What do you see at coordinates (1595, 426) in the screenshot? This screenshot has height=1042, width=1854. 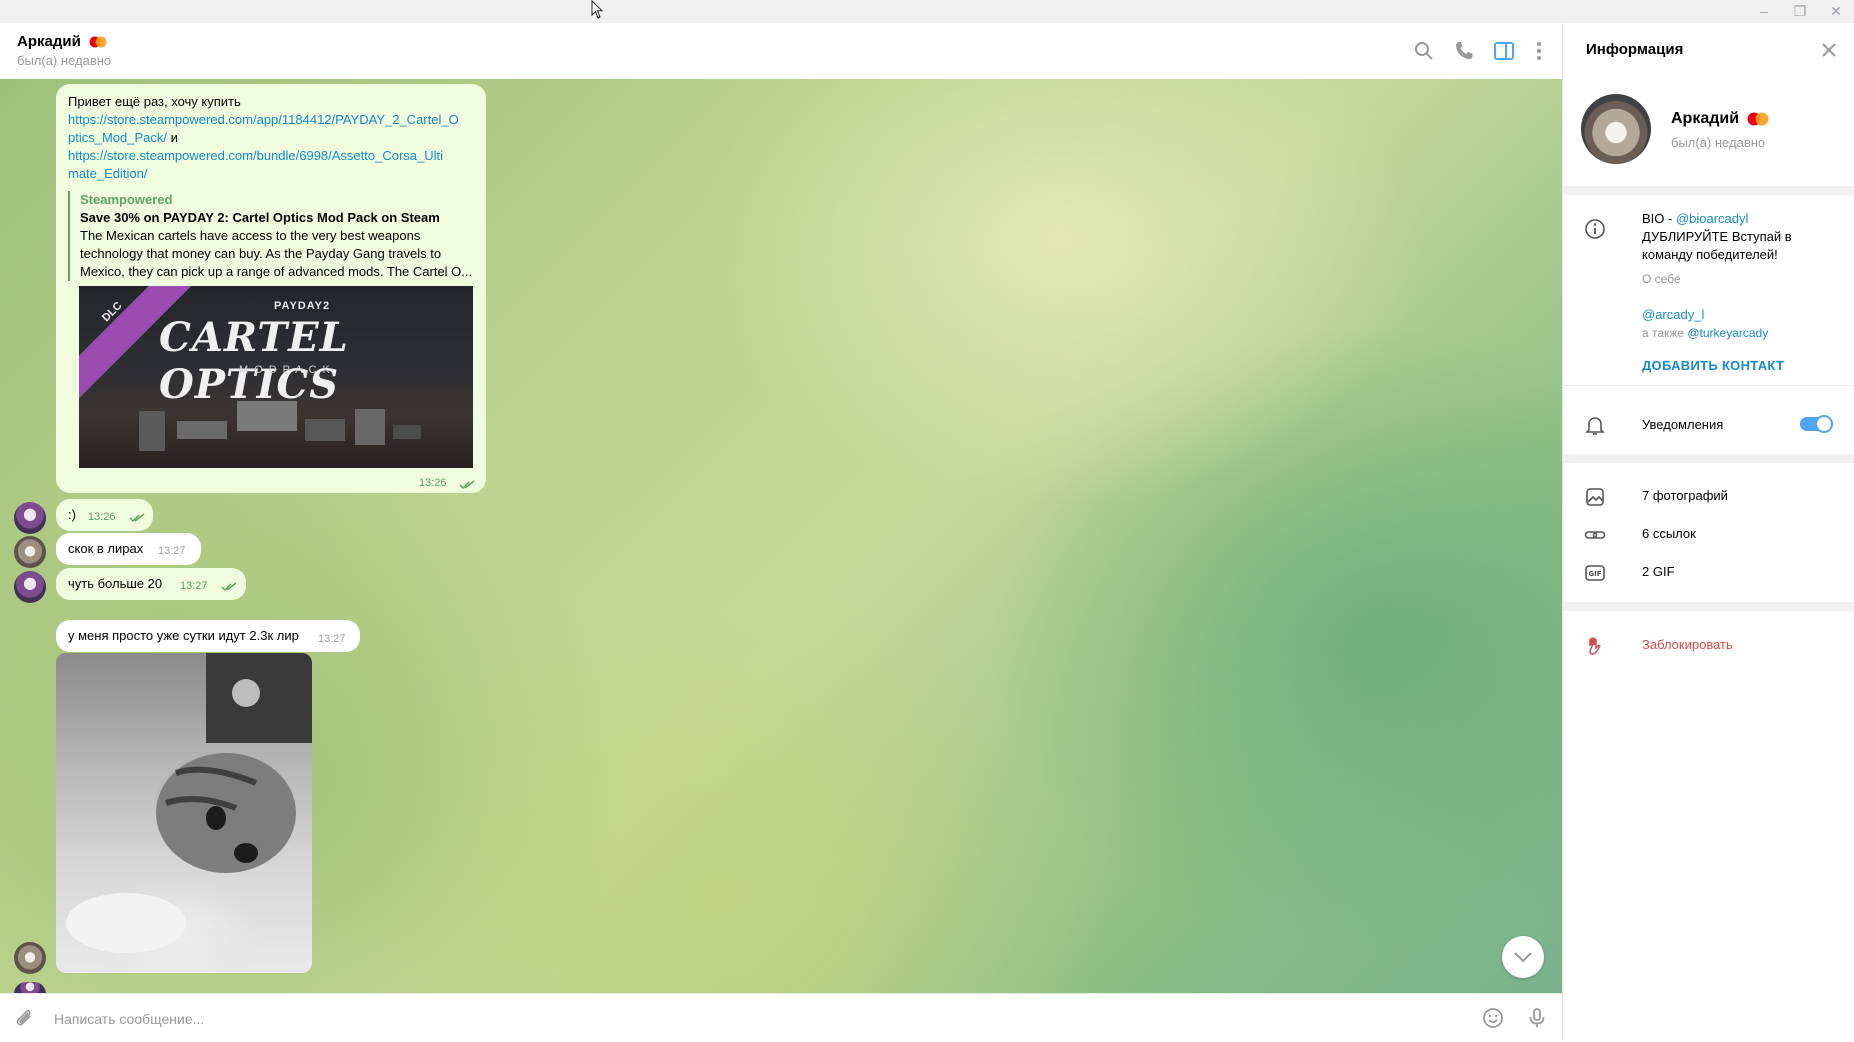 I see `bell-icon` at bounding box center [1595, 426].